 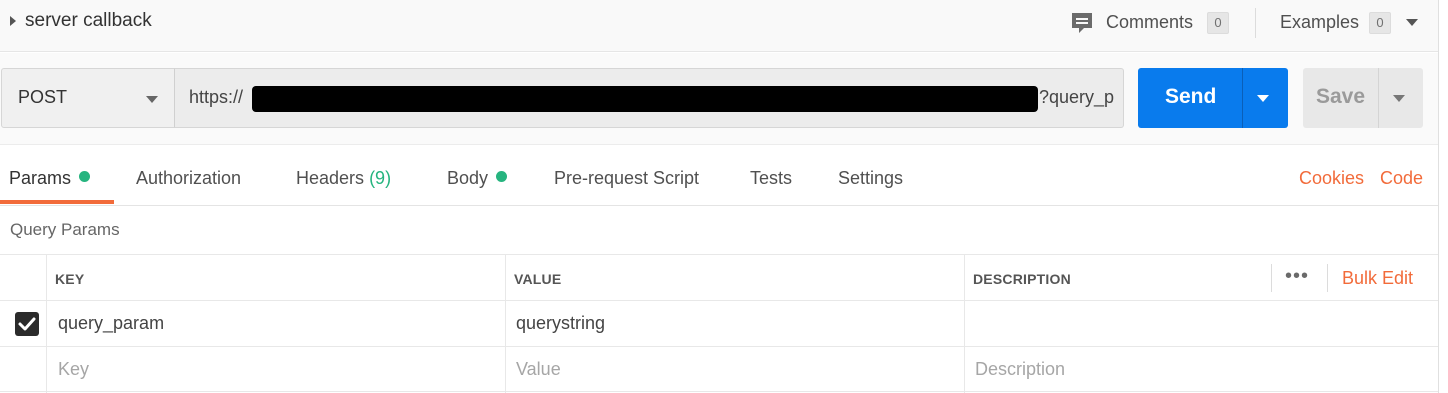 What do you see at coordinates (1297, 276) in the screenshot?
I see `more-options-icon: •••` at bounding box center [1297, 276].